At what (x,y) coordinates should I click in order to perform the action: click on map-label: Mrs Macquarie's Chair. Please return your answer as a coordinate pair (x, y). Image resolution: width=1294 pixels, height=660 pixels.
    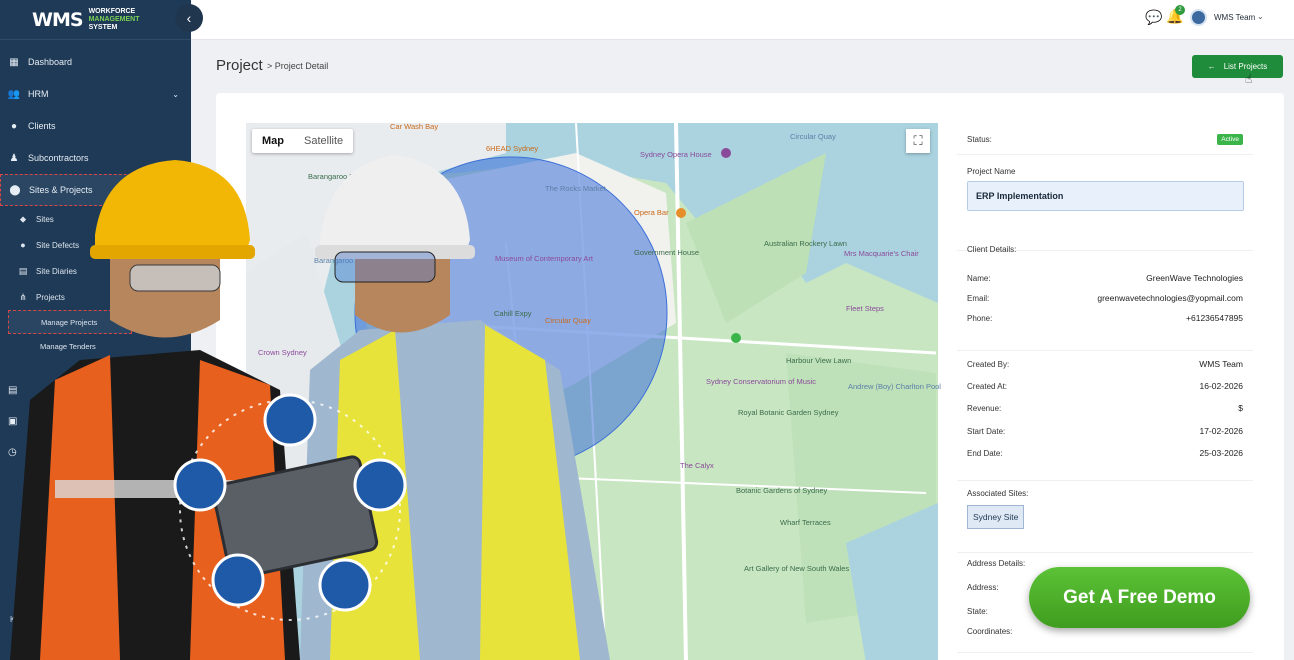
    Looking at the image, I should click on (881, 253).